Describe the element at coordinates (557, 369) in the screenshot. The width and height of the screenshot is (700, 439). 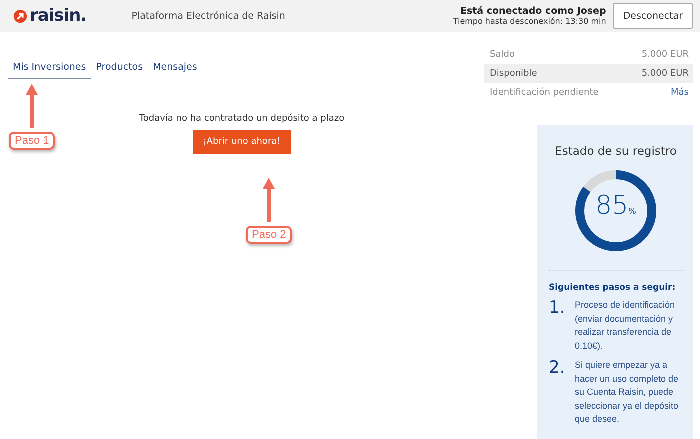
I see `step-number: 2.` at that location.